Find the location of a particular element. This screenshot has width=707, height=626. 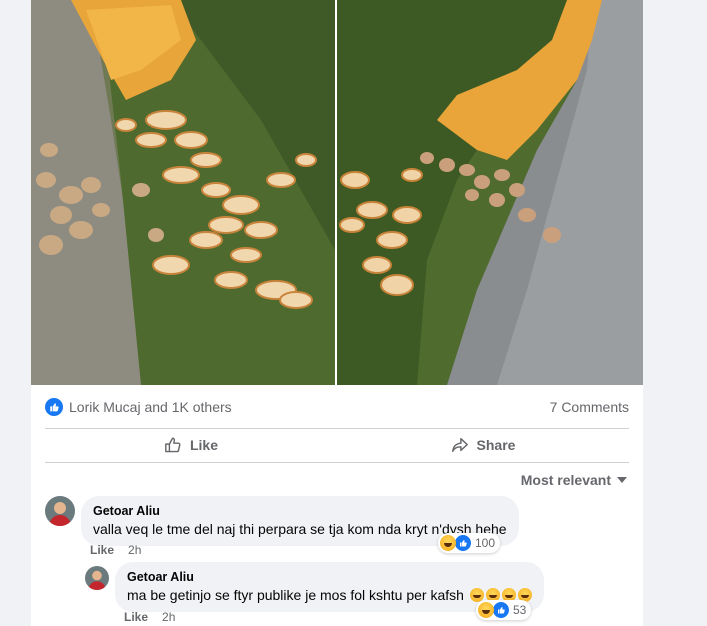

reaction-summary-text: Lorik Mucaj and 1K others is located at coordinates (150, 407).